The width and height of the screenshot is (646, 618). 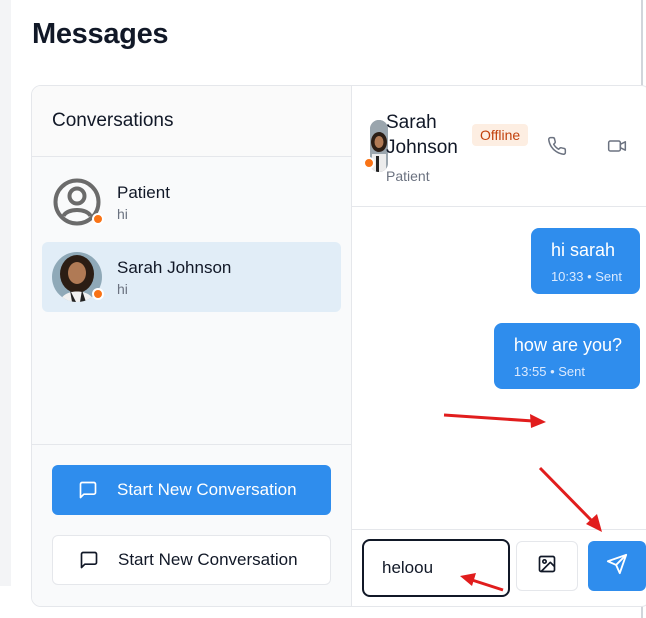 I want to click on status-badge: Offline, so click(x=500, y=135).